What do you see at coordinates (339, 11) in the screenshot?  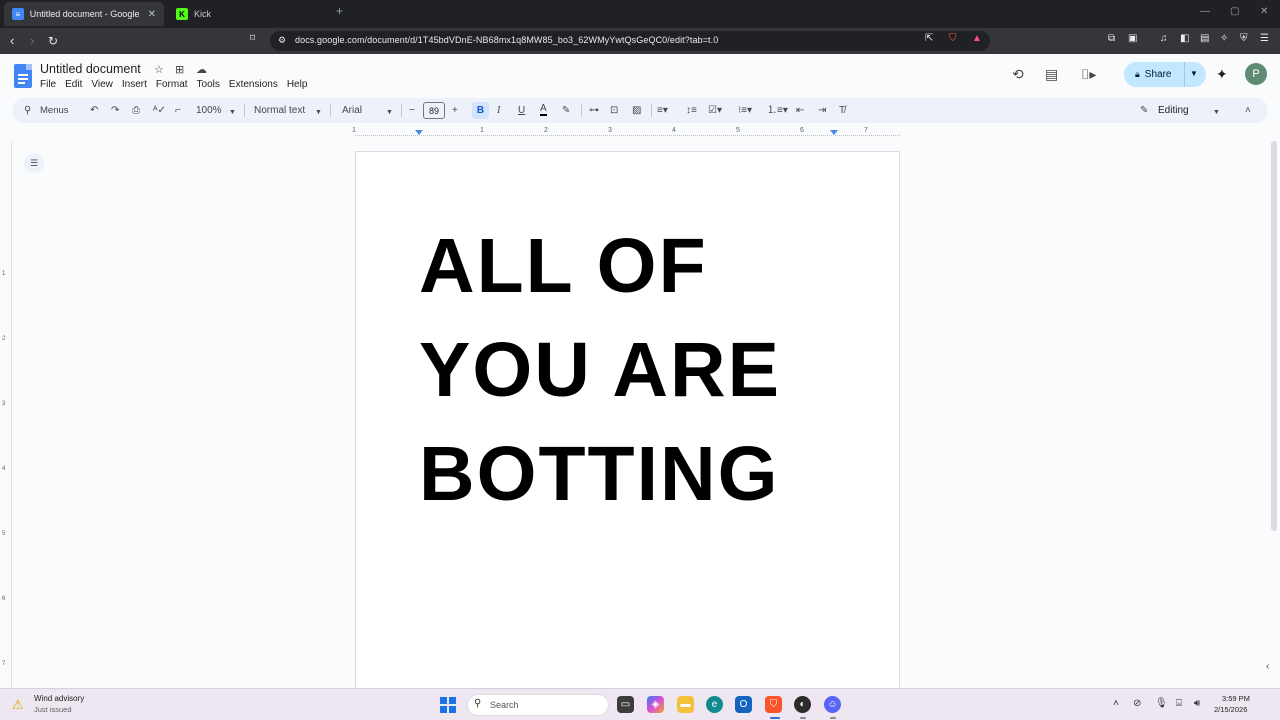 I see `new-tab-button: +` at bounding box center [339, 11].